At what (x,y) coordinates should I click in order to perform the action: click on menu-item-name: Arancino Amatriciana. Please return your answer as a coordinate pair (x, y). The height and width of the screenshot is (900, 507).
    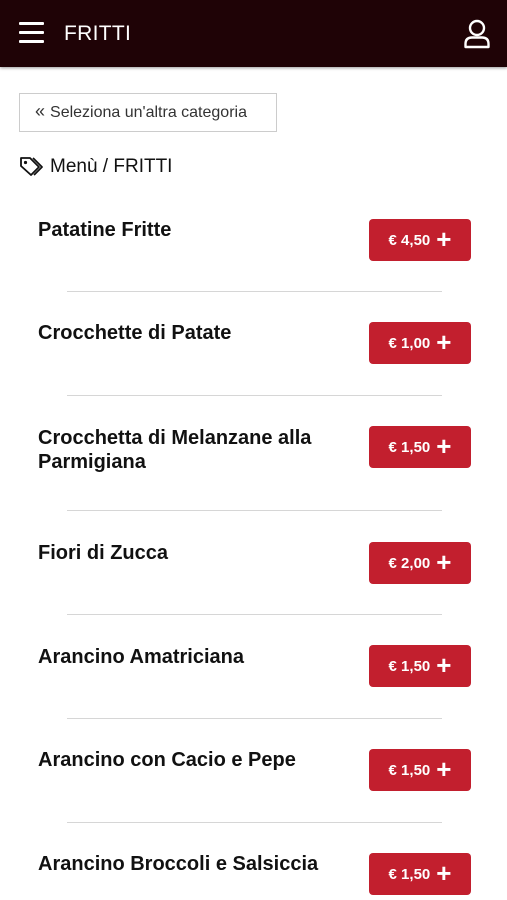
    Looking at the image, I should click on (141, 657).